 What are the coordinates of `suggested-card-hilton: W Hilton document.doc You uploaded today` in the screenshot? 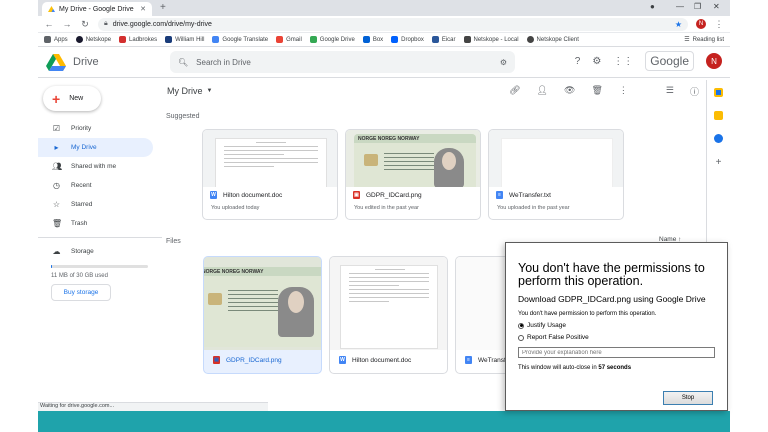 It's located at (270, 174).